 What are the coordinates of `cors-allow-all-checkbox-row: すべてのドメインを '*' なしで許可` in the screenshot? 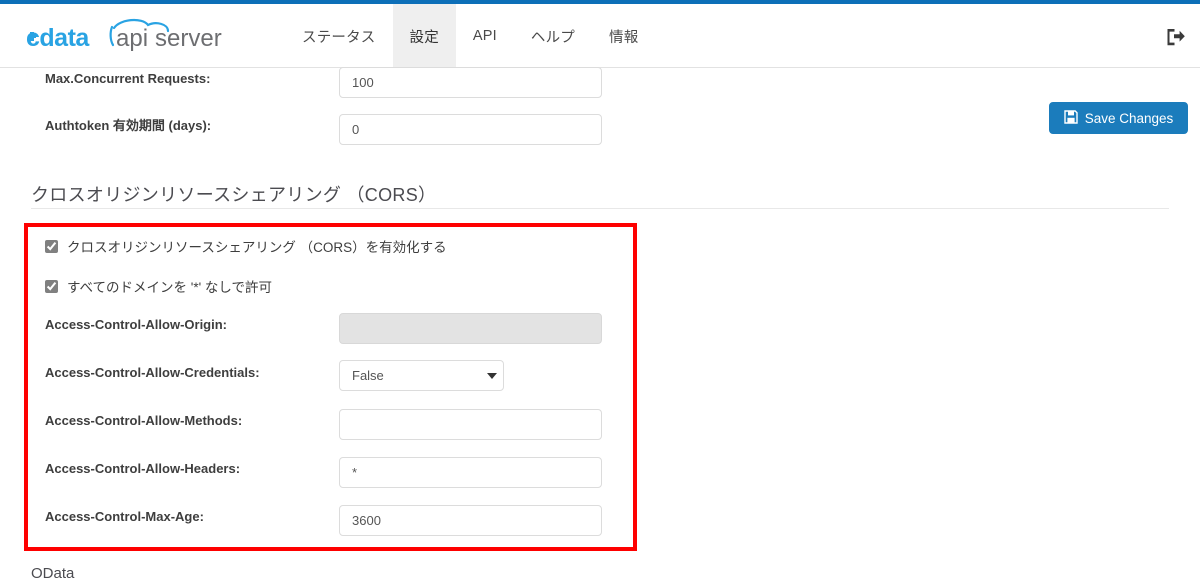 It's located at (158, 286).